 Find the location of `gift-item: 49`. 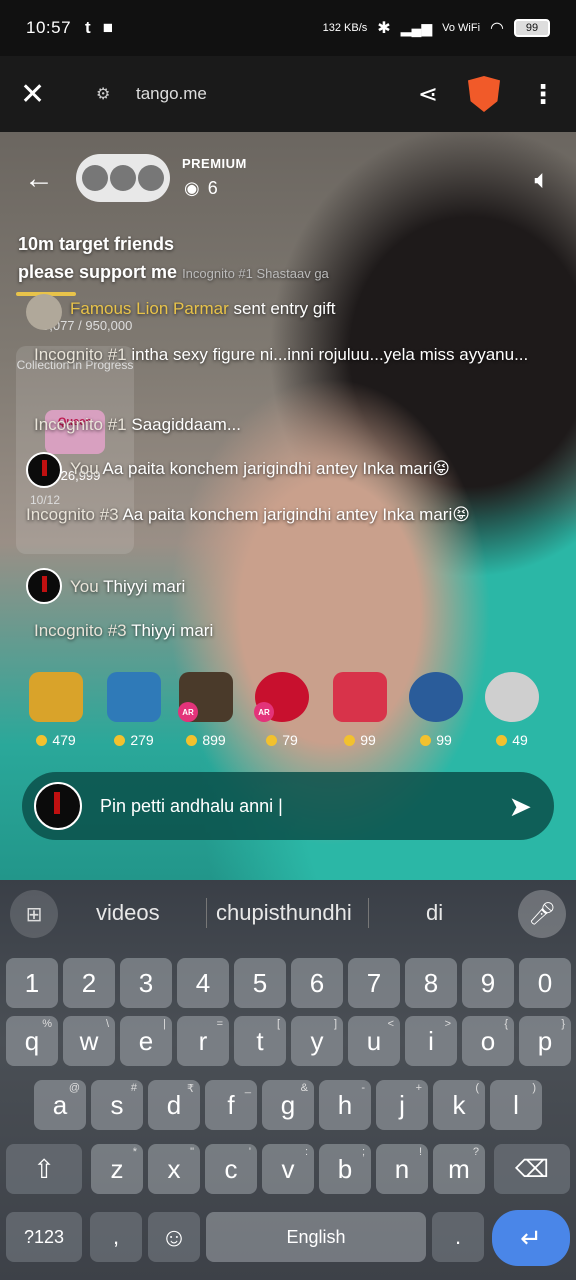

gift-item: 49 is located at coordinates (512, 710).